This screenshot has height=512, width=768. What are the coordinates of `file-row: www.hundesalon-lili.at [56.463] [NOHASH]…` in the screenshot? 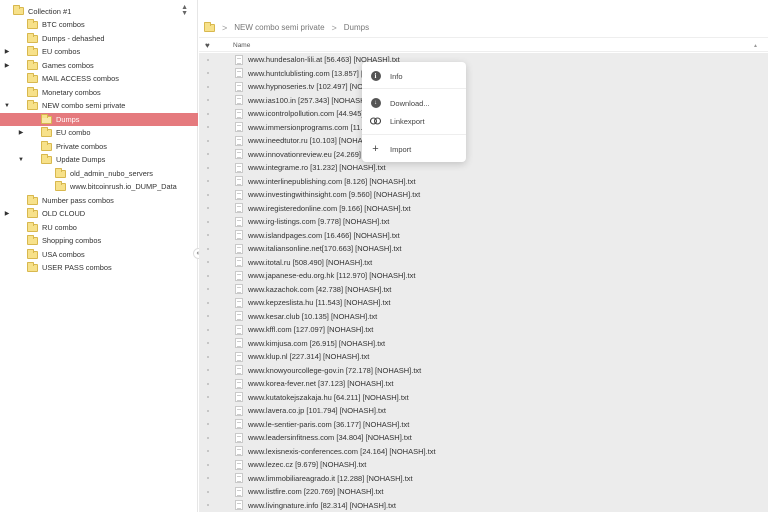 It's located at (483, 60).